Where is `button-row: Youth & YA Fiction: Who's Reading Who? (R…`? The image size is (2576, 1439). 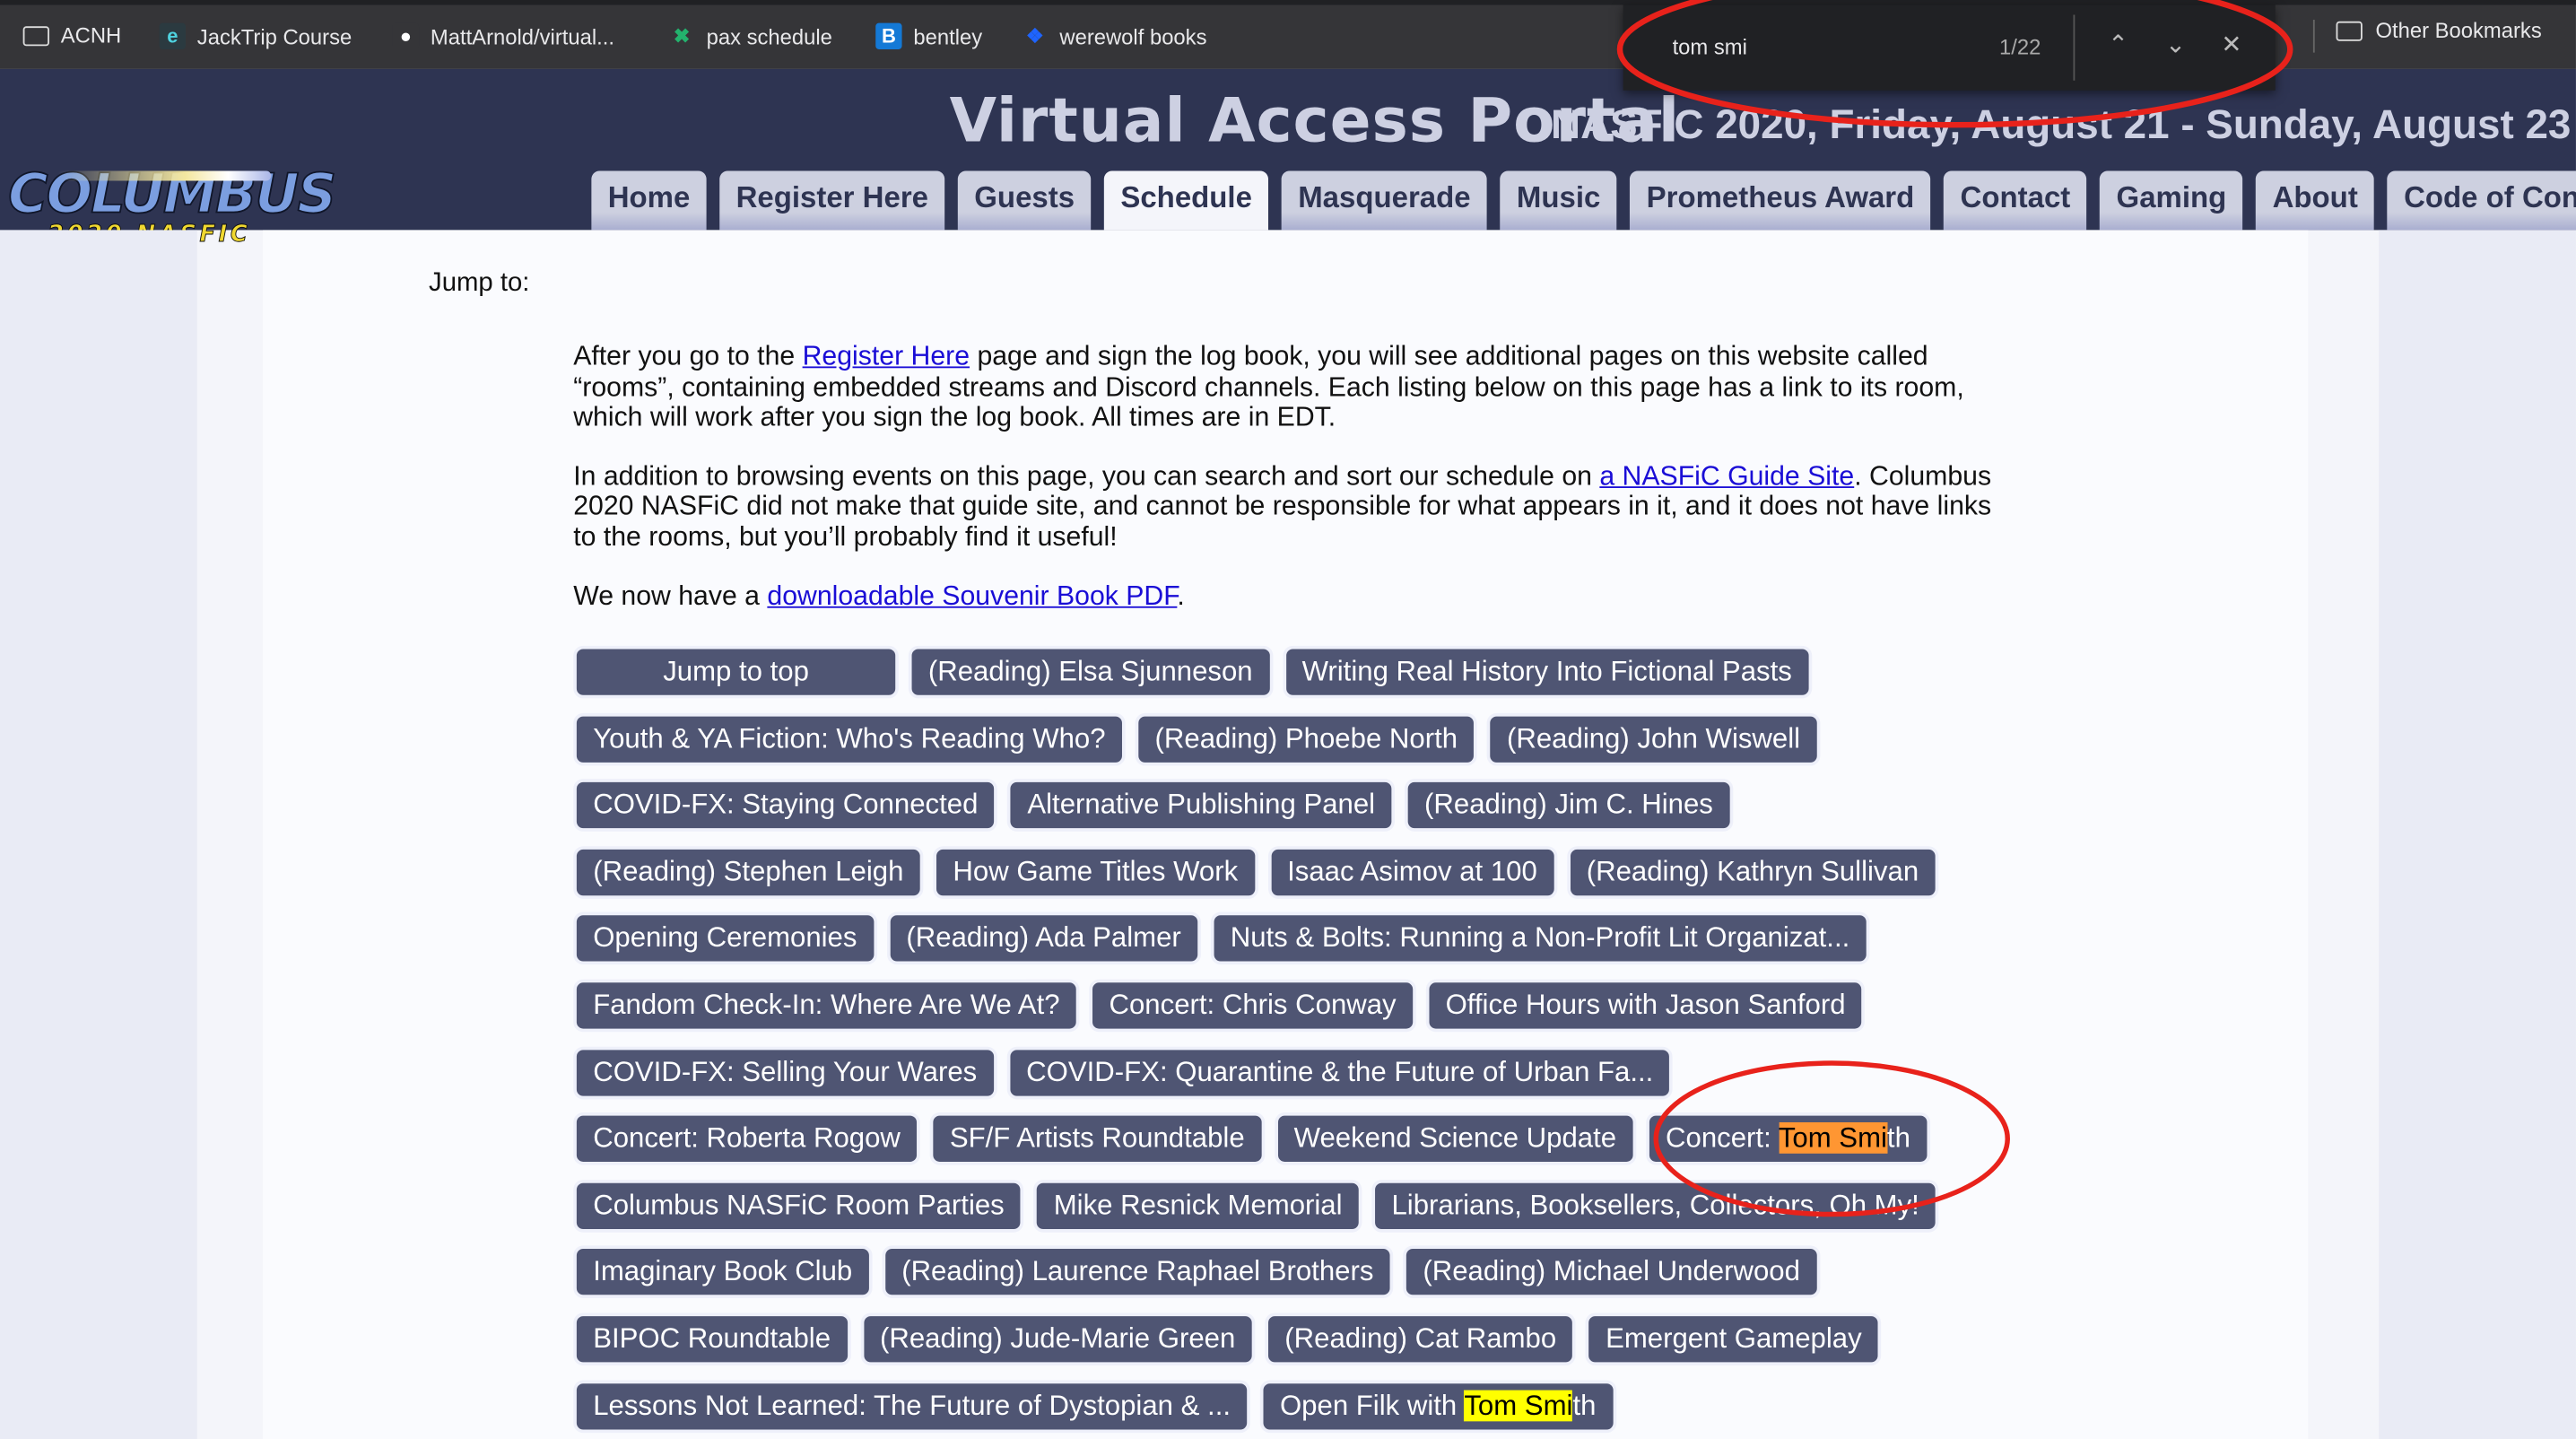 button-row: Youth & YA Fiction: Who's Reading Who? (R… is located at coordinates (1256, 739).